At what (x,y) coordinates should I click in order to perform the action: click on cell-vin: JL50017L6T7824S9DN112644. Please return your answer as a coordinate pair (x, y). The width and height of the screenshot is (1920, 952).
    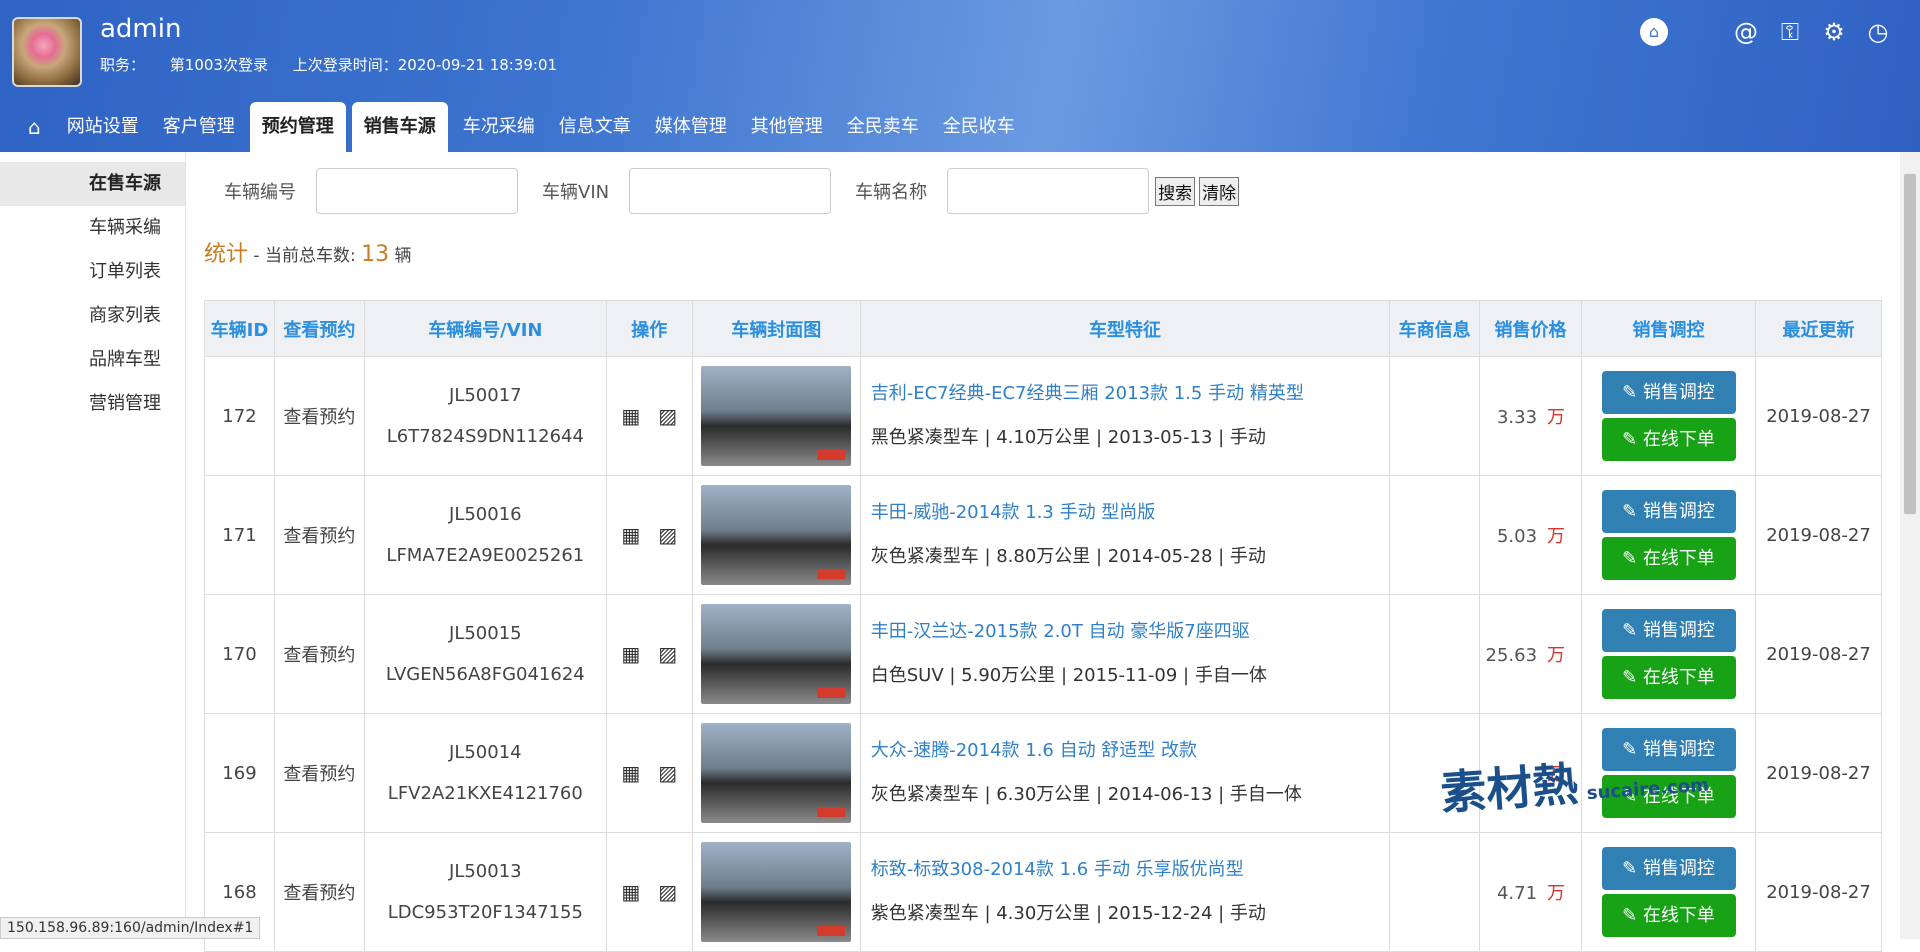
    Looking at the image, I should click on (485, 416).